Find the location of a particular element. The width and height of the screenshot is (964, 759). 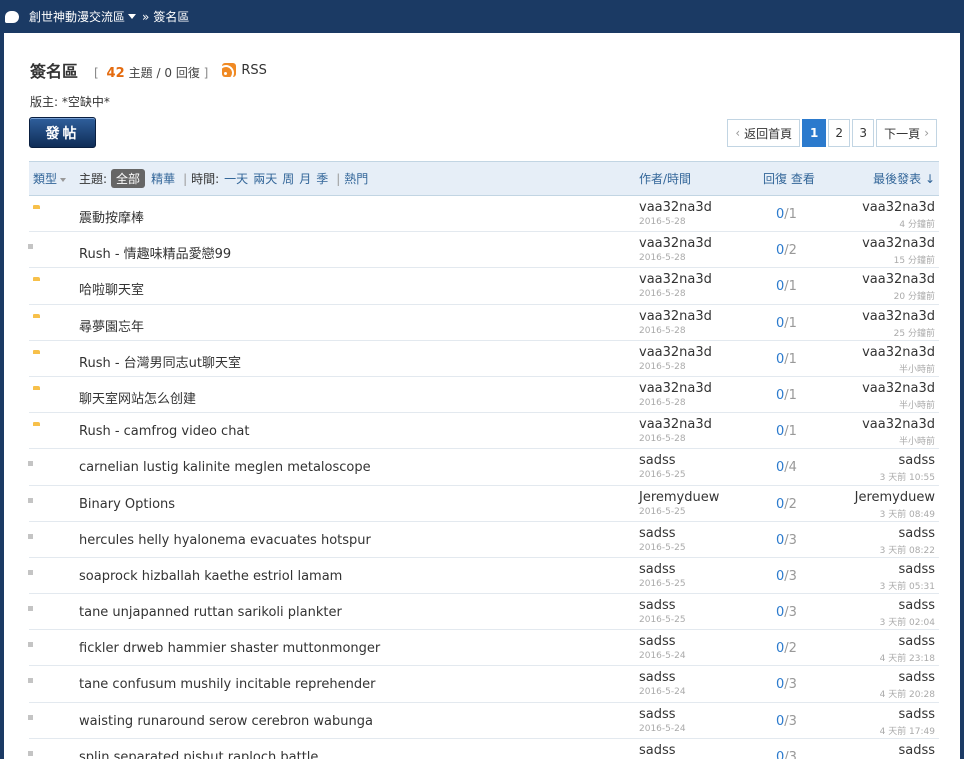

thread-subject-link: 聊天室网站怎么创建 is located at coordinates (137, 397).